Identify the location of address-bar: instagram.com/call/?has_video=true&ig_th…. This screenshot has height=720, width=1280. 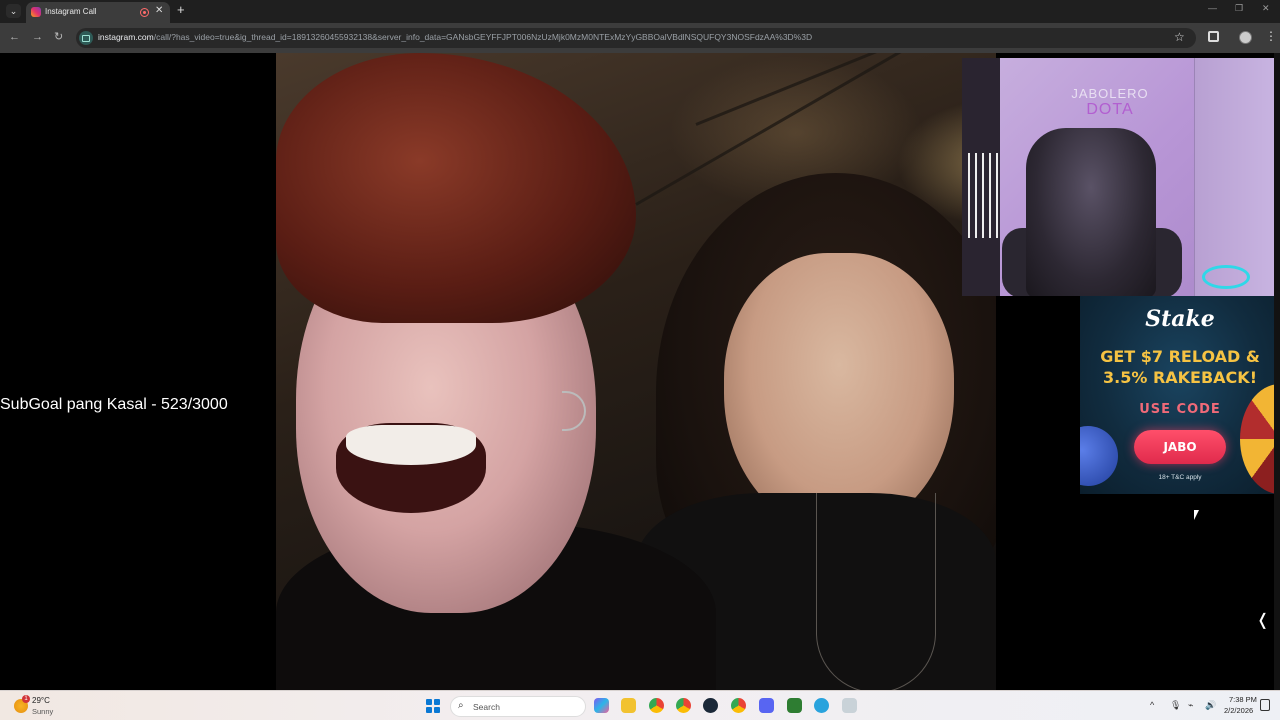
(636, 38).